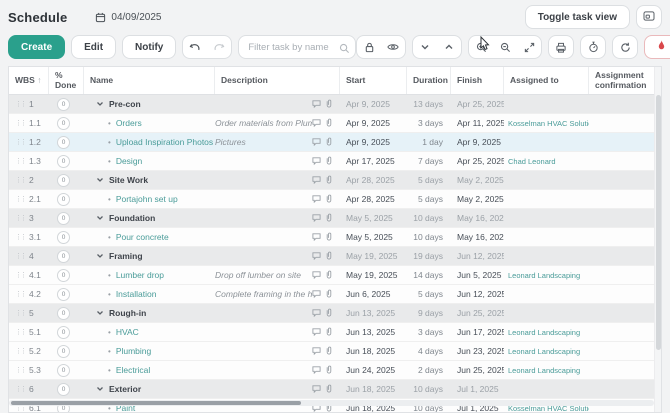 The width and height of the screenshot is (670, 413). What do you see at coordinates (156, 403) in the screenshot?
I see `horizontal-scrollbar-thumb` at bounding box center [156, 403].